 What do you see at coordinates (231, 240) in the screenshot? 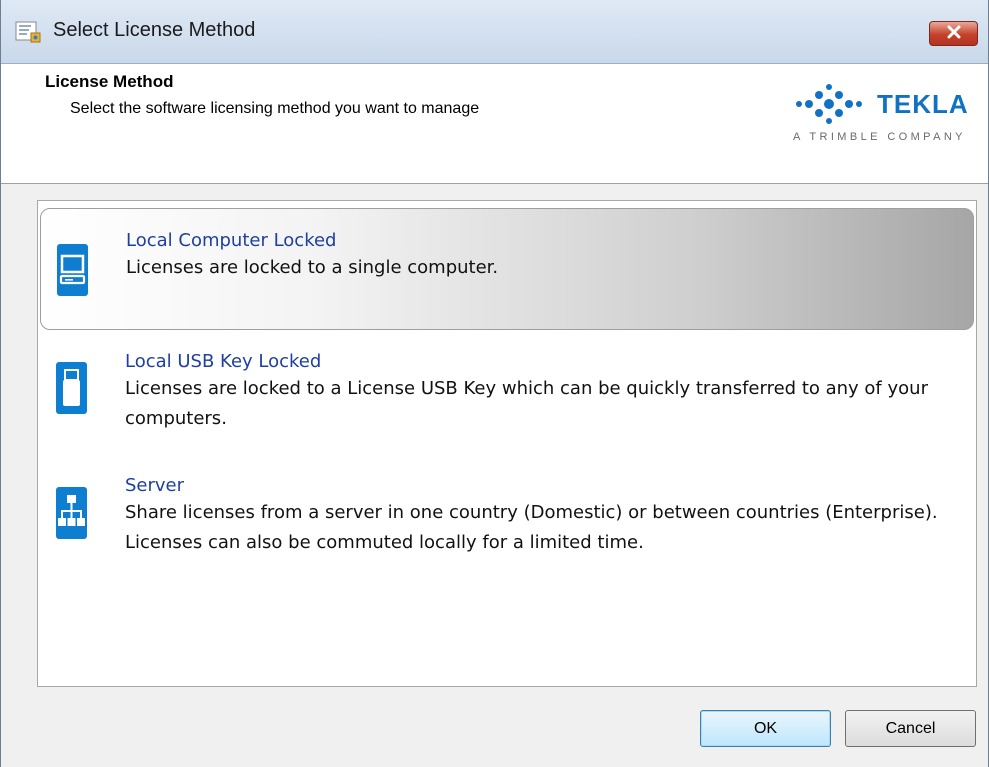
I see `option-title: Local Computer Locked` at bounding box center [231, 240].